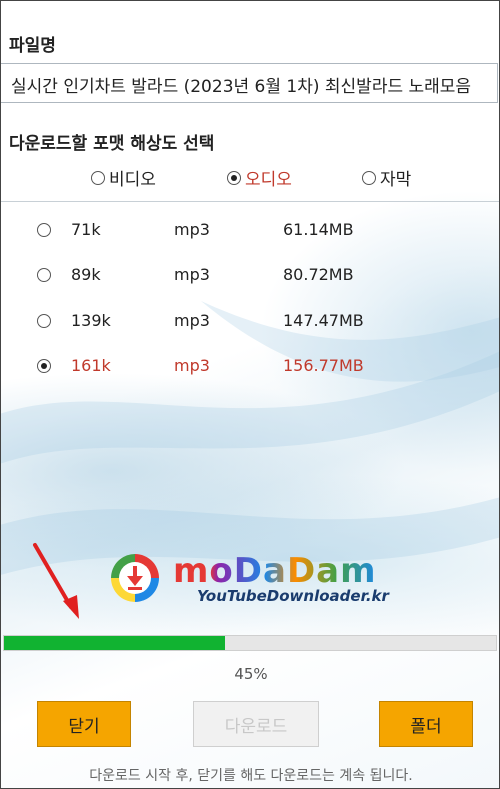 The height and width of the screenshot is (789, 500). Describe the element at coordinates (32, 46) in the screenshot. I see `filename-label: 파일명` at that location.